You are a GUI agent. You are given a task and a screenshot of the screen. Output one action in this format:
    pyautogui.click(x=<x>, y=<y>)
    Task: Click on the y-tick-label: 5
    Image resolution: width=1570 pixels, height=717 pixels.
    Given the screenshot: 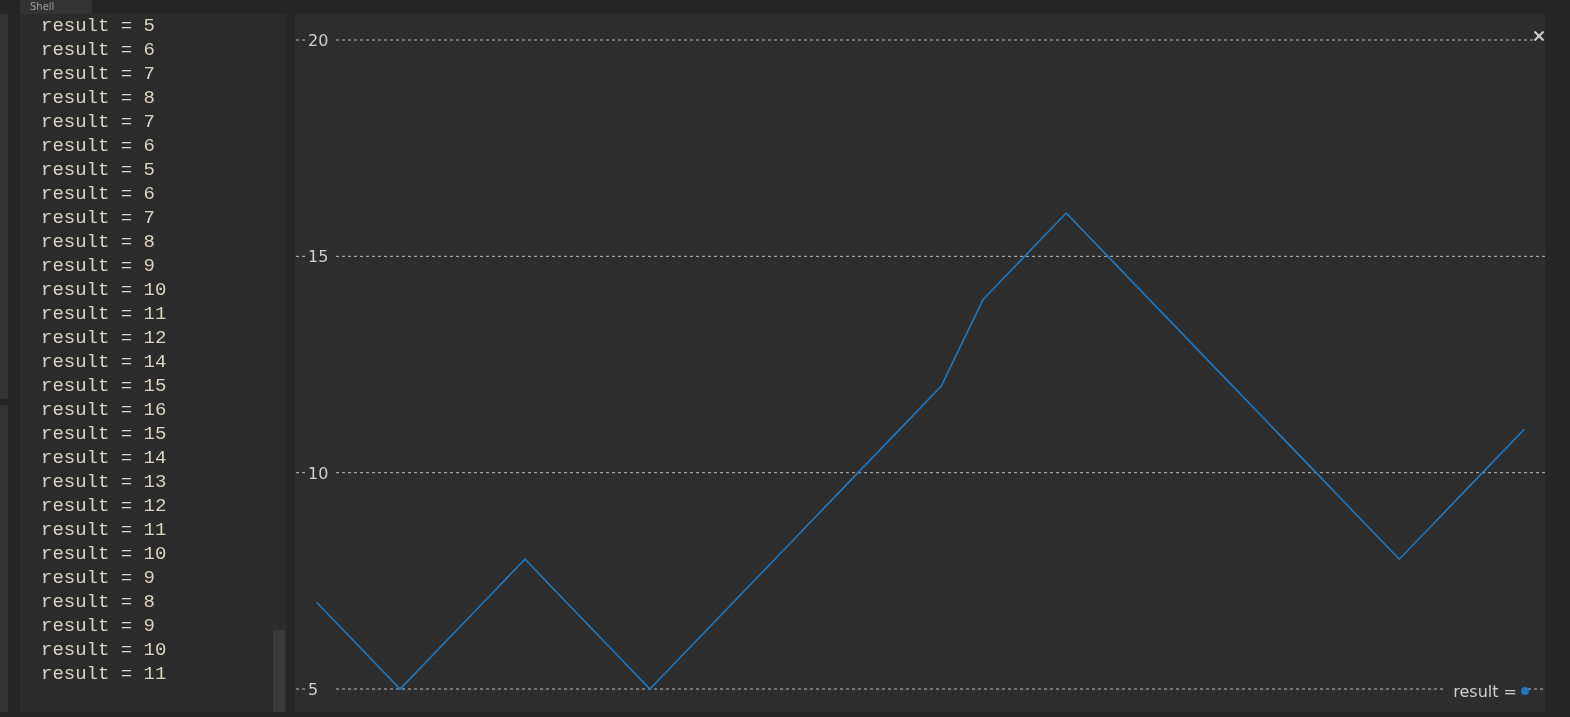 What is the action you would take?
    pyautogui.click(x=313, y=689)
    